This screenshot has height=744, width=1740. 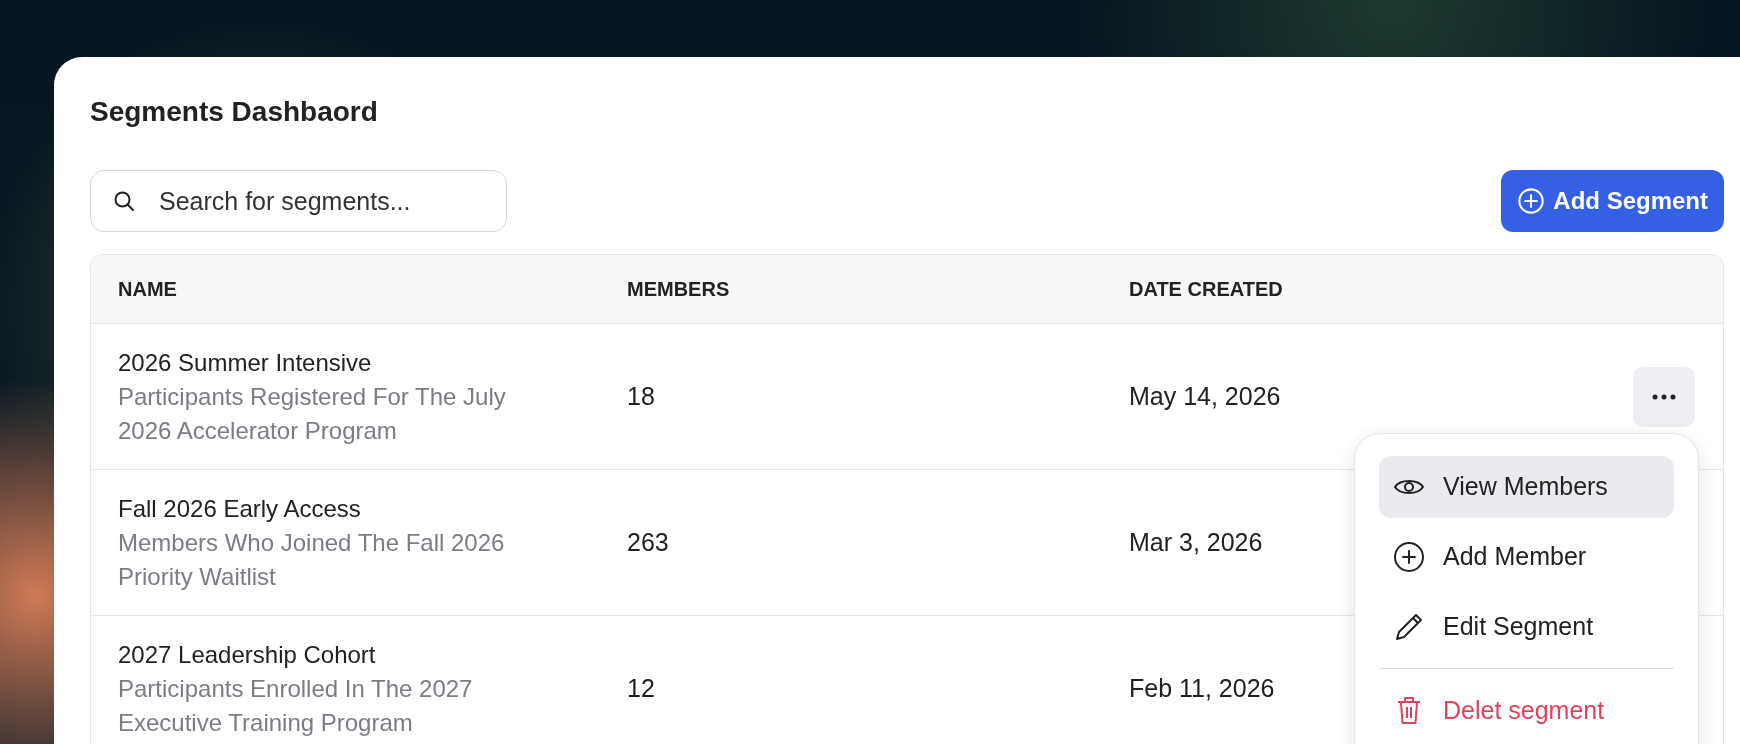 What do you see at coordinates (245, 362) in the screenshot?
I see `segment-name: 2026 Summer Intensive` at bounding box center [245, 362].